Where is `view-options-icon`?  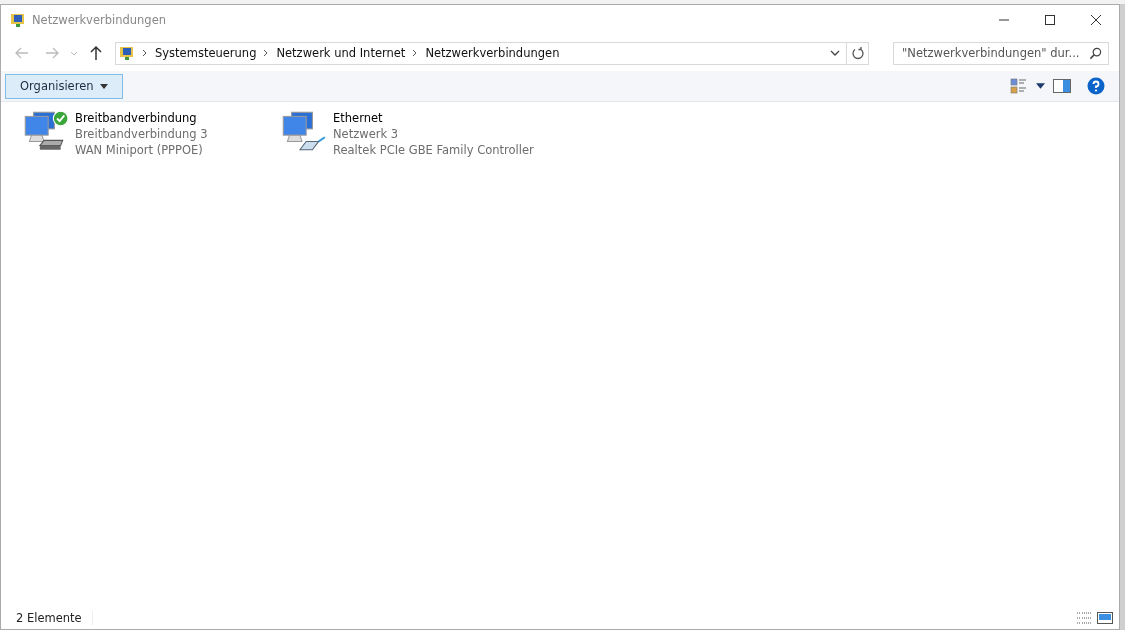
view-options-icon is located at coordinates (1019, 86).